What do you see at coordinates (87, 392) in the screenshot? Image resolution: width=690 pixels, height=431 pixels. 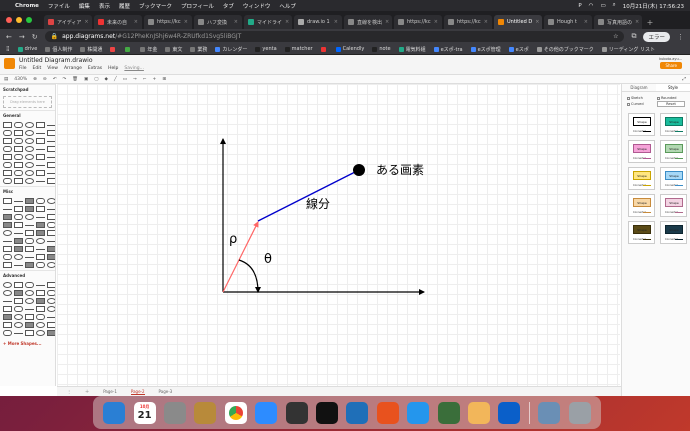 I see `add-page-icon: +` at bounding box center [87, 392].